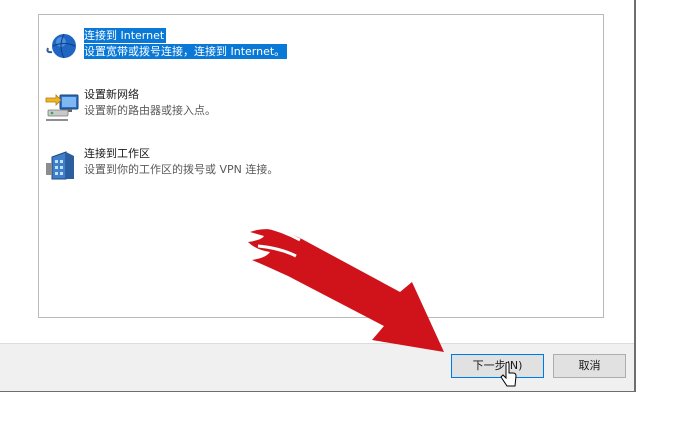 The height and width of the screenshot is (440, 700). Describe the element at coordinates (509, 374) in the screenshot. I see `mouse-cursor-icon` at that location.